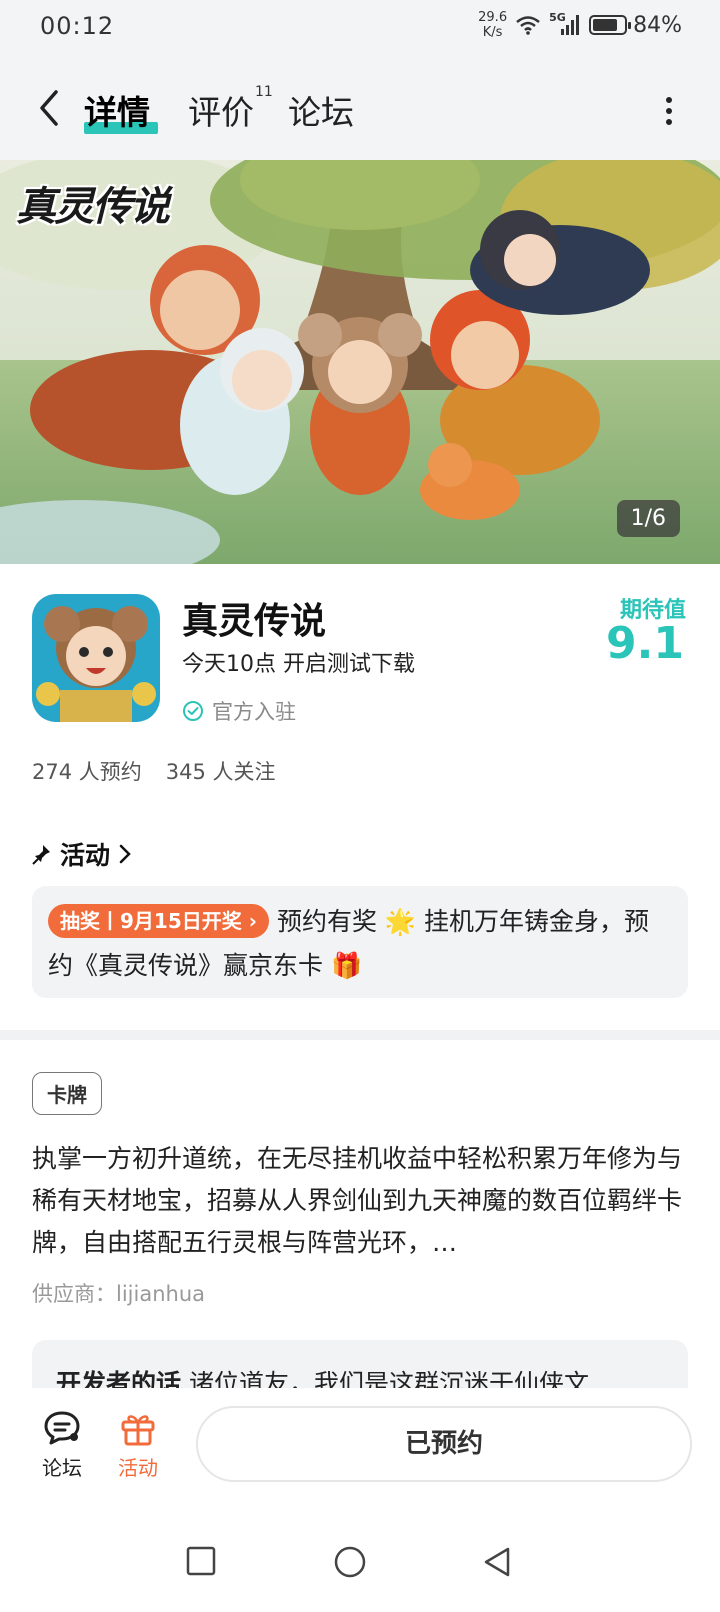  Describe the element at coordinates (239, 711) in the screenshot. I see `official-badge: 官方入驻` at that location.